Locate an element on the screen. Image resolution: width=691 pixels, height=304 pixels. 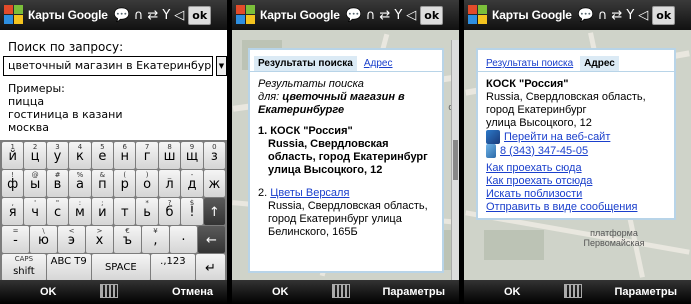
website-link: Перейти на веб-сайт is located at coordinates (557, 137).